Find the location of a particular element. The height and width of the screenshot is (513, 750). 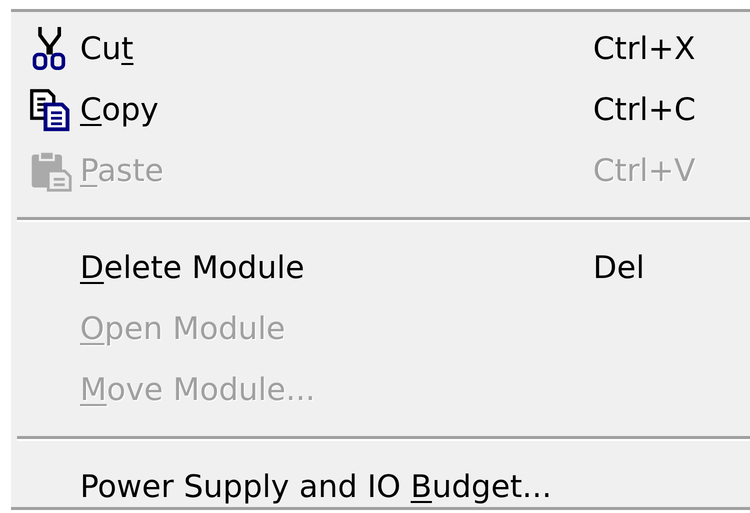

menu-item: Cut Ctrl+X is located at coordinates (380, 48).